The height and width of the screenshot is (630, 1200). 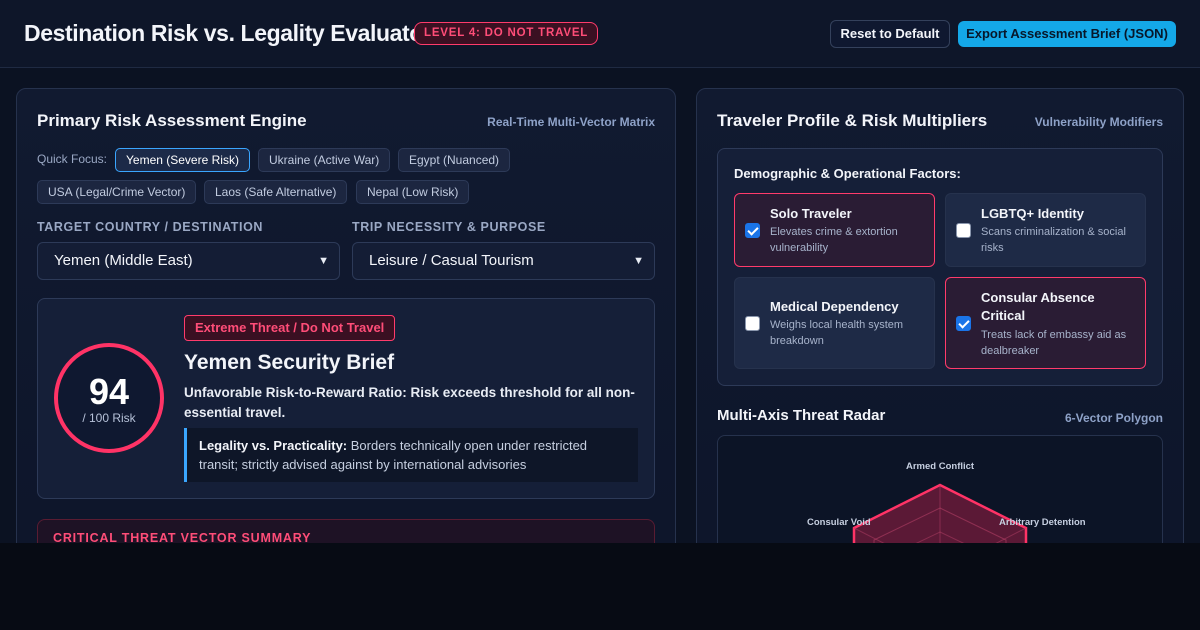 I want to click on chip-ukraine: Ukraine (Active War), so click(x=324, y=160).